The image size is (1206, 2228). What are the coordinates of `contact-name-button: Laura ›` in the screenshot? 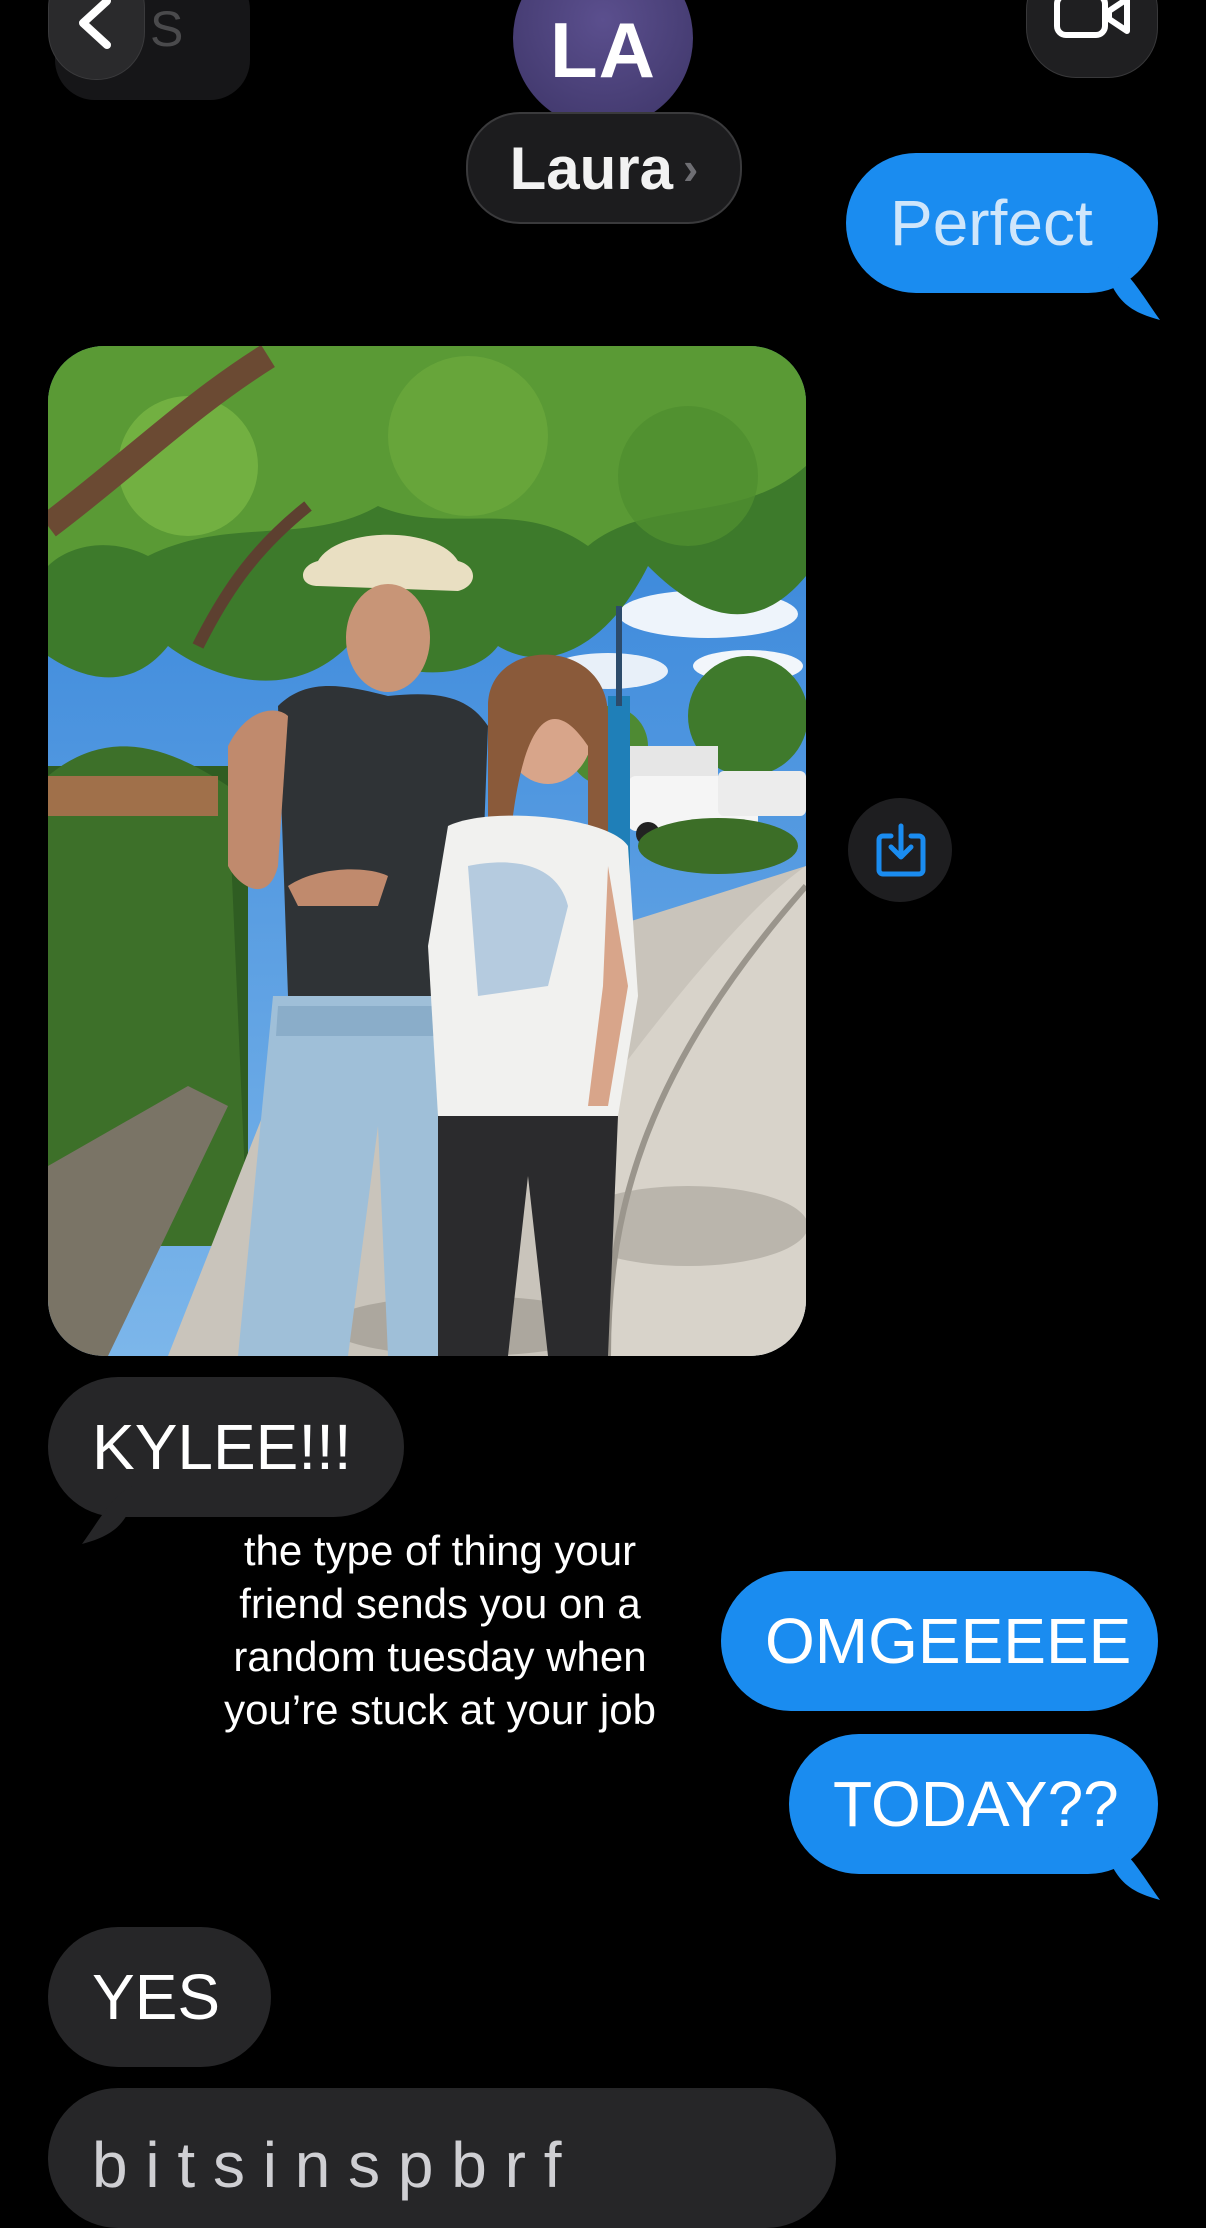 It's located at (604, 168).